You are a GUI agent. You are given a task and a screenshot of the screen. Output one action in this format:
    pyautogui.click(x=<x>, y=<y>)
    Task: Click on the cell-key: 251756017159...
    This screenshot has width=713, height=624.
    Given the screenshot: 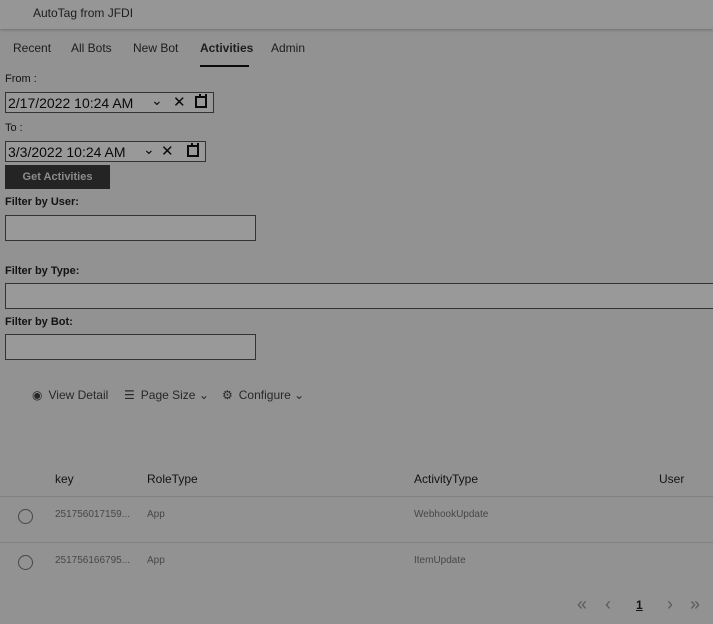 What is the action you would take?
    pyautogui.click(x=93, y=514)
    